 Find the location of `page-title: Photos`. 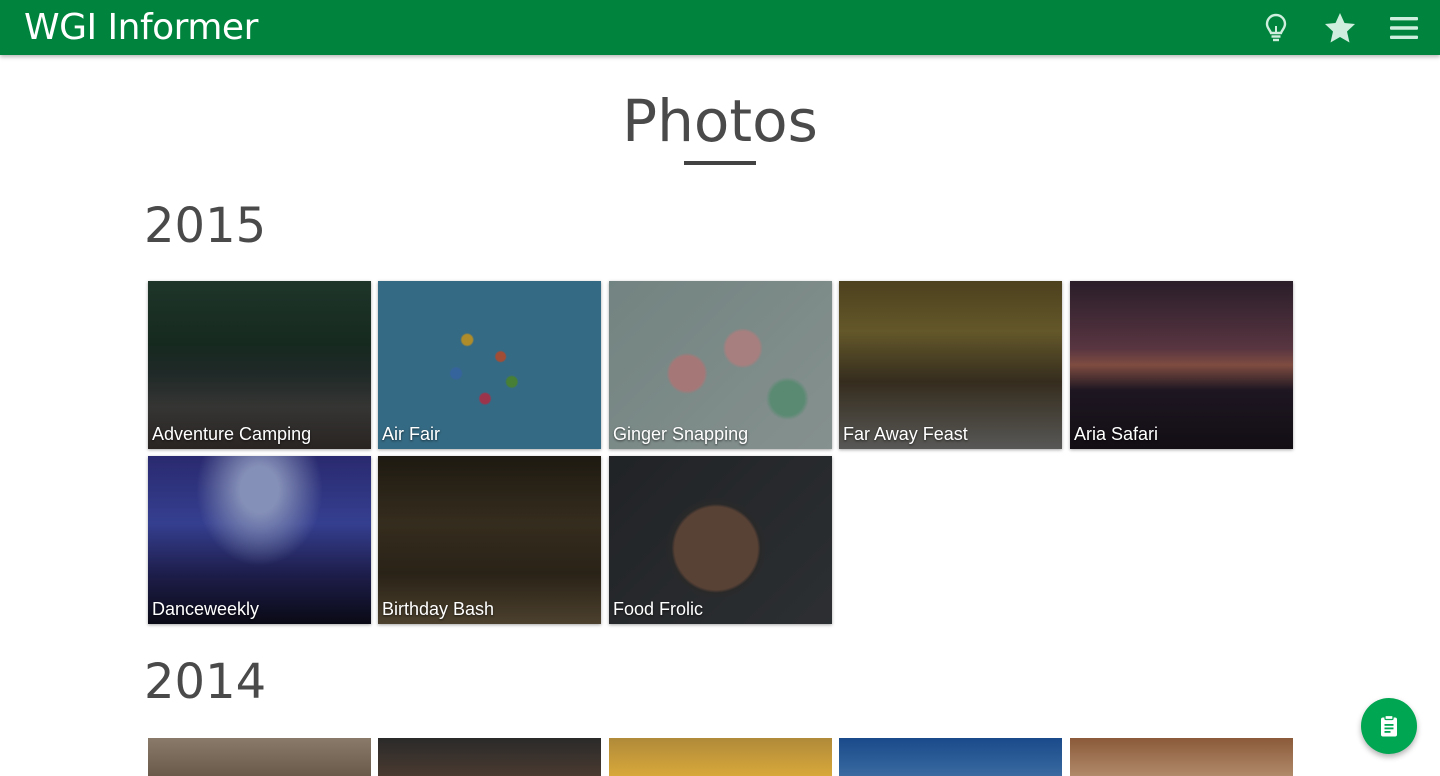

page-title: Photos is located at coordinates (720, 121).